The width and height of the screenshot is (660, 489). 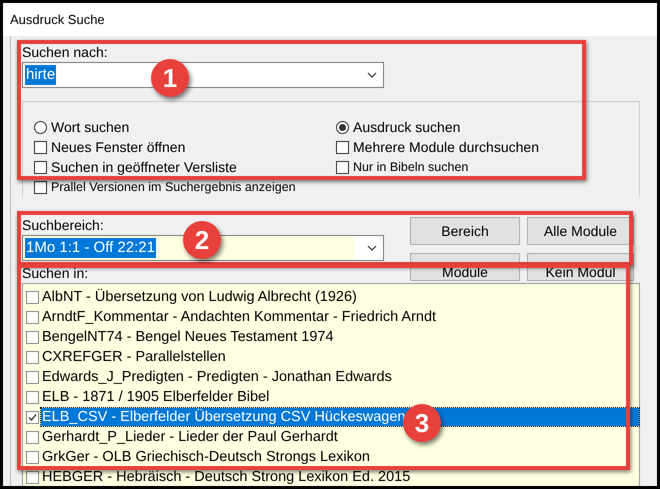 I want to click on range-value: 1Mo 1:1 - Off 22:21, so click(x=90, y=248).